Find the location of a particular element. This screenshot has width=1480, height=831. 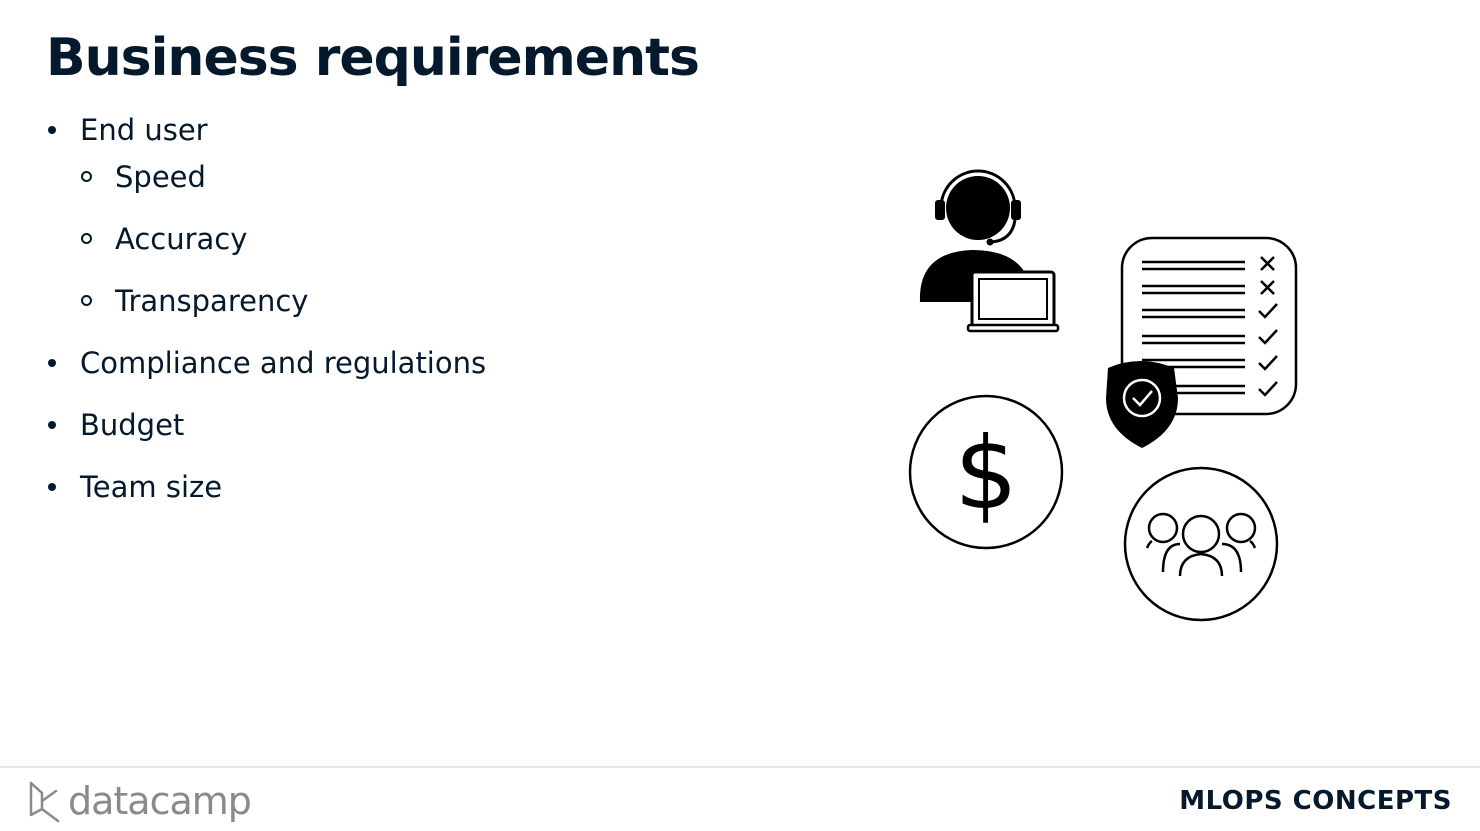

dollar-coin-icon: $ is located at coordinates (986, 472).